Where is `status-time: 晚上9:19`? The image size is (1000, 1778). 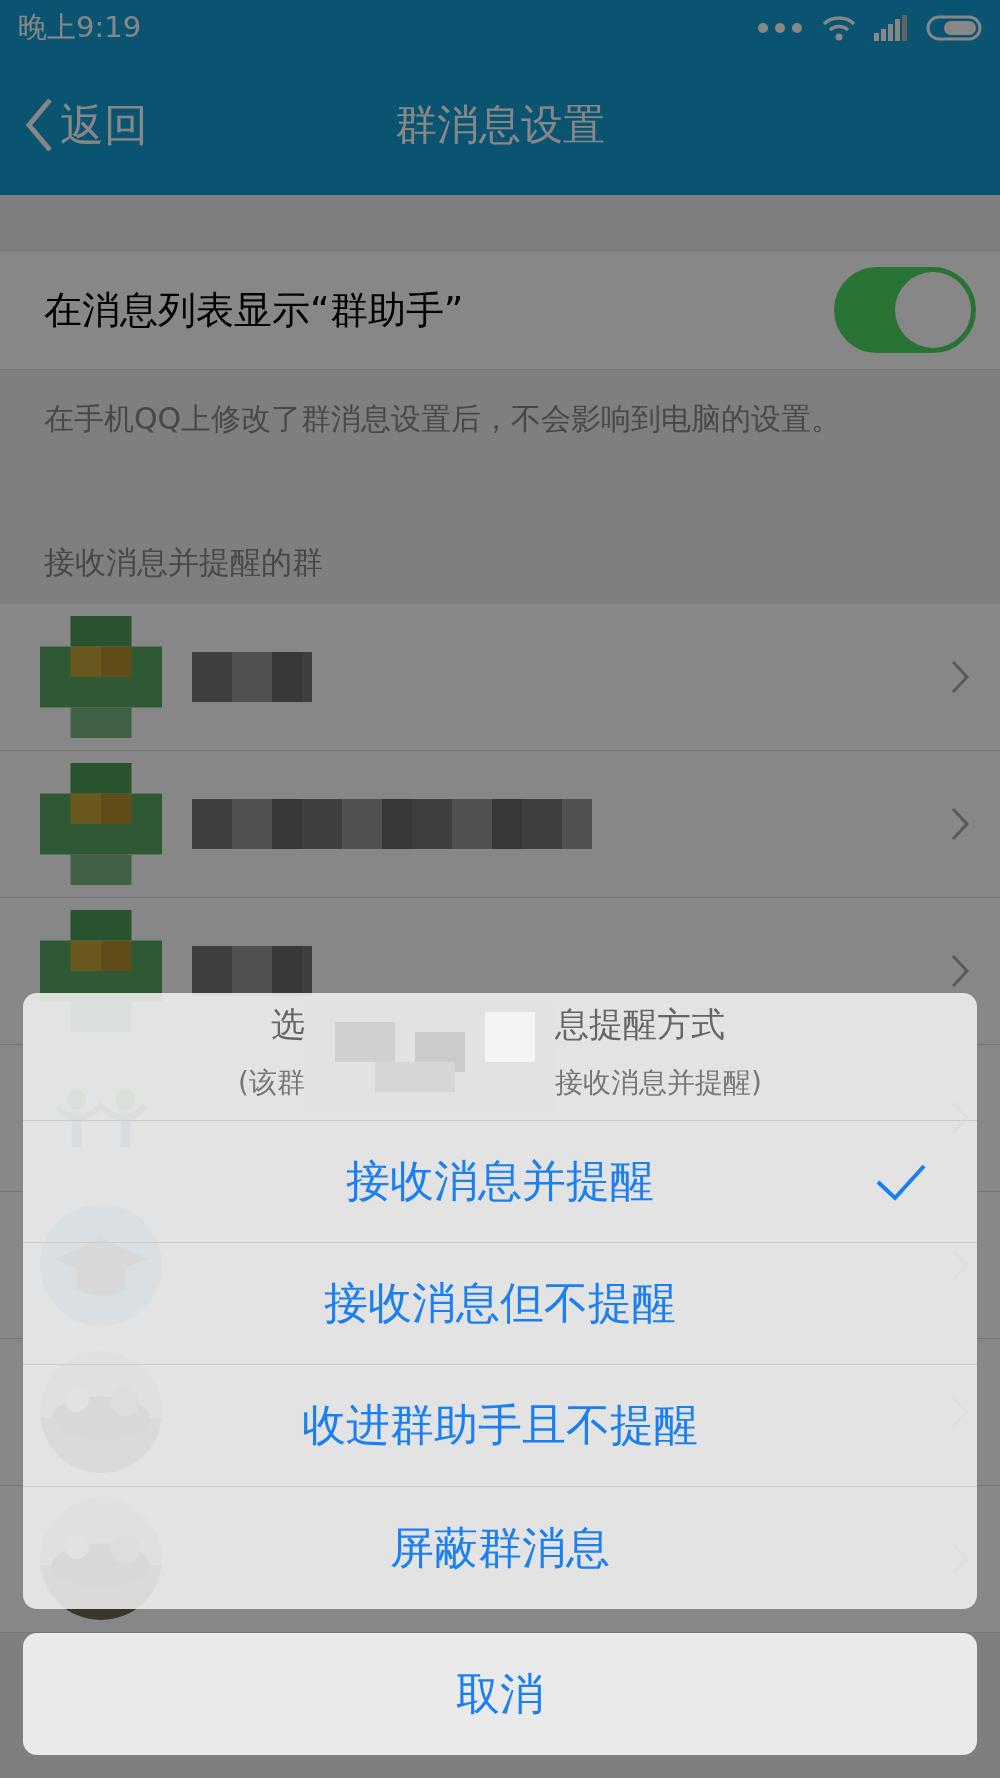 status-time: 晚上9:19 is located at coordinates (80, 27).